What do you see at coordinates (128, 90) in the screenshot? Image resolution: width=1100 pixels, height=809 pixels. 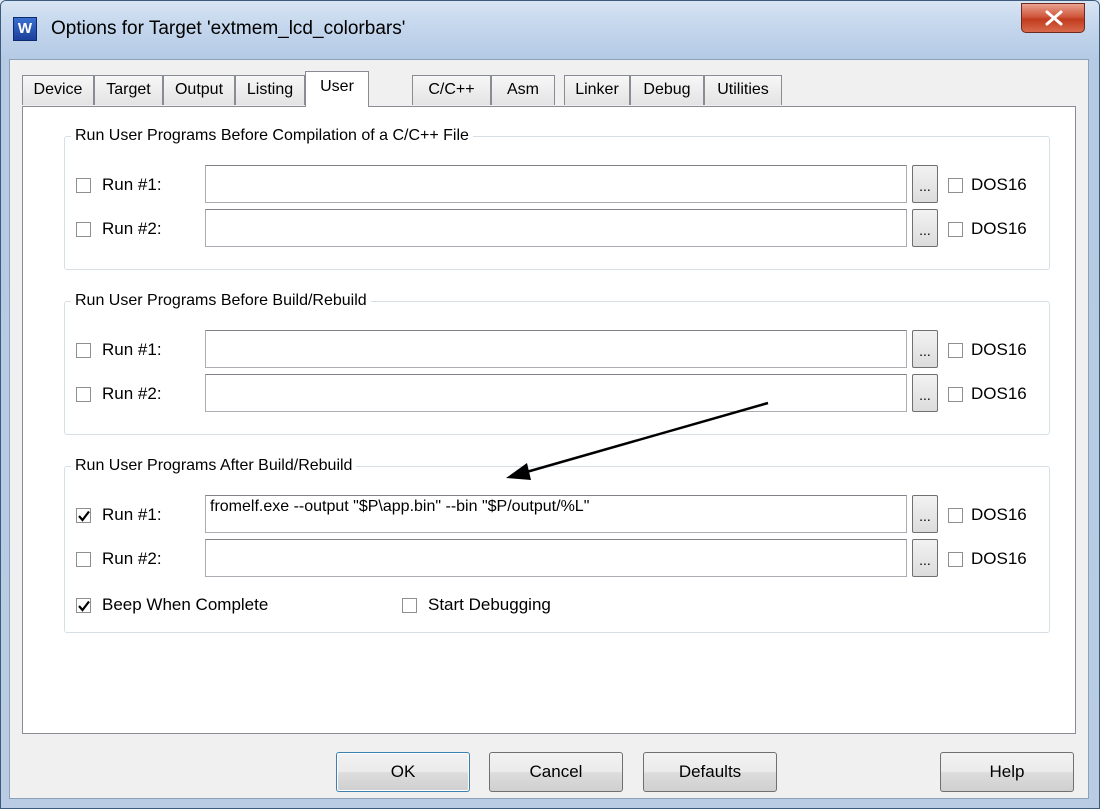 I see `tab-target: Target` at bounding box center [128, 90].